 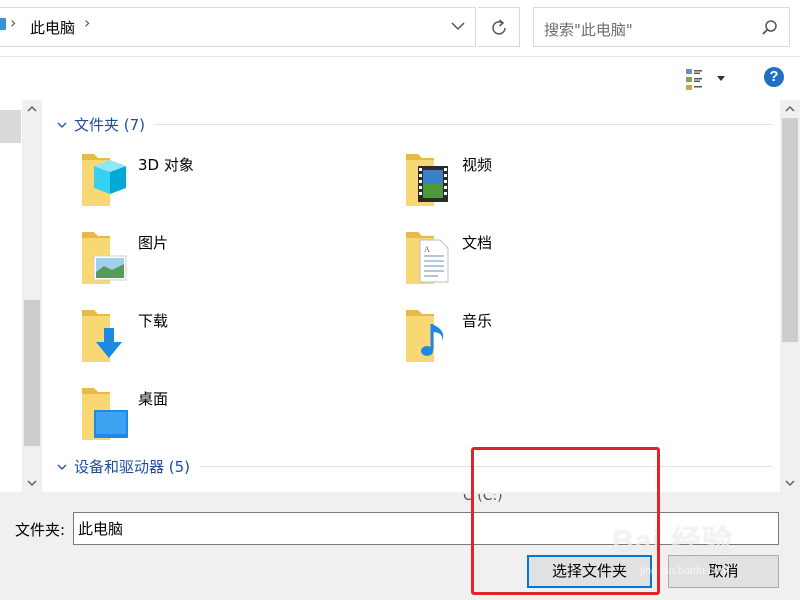 What do you see at coordinates (105, 414) in the screenshot?
I see `desktop-folder-icon` at bounding box center [105, 414].